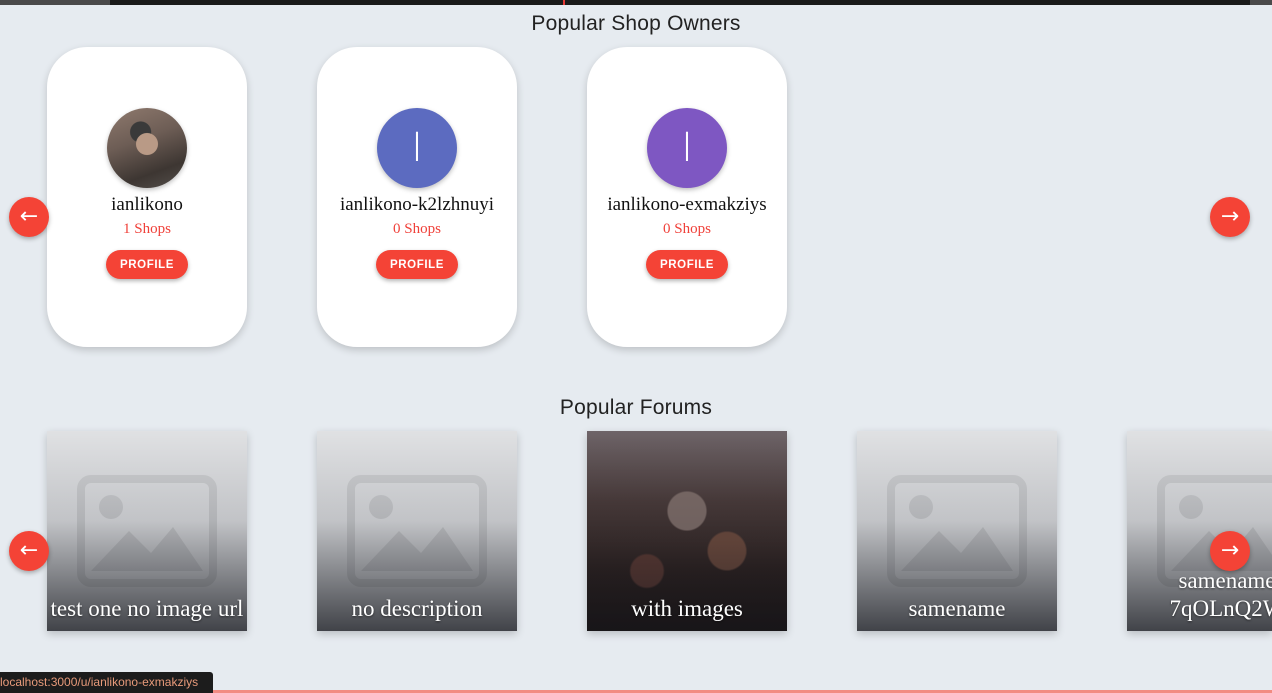 This screenshot has width=1272, height=693. I want to click on owners-prev-button: ←, so click(29, 217).